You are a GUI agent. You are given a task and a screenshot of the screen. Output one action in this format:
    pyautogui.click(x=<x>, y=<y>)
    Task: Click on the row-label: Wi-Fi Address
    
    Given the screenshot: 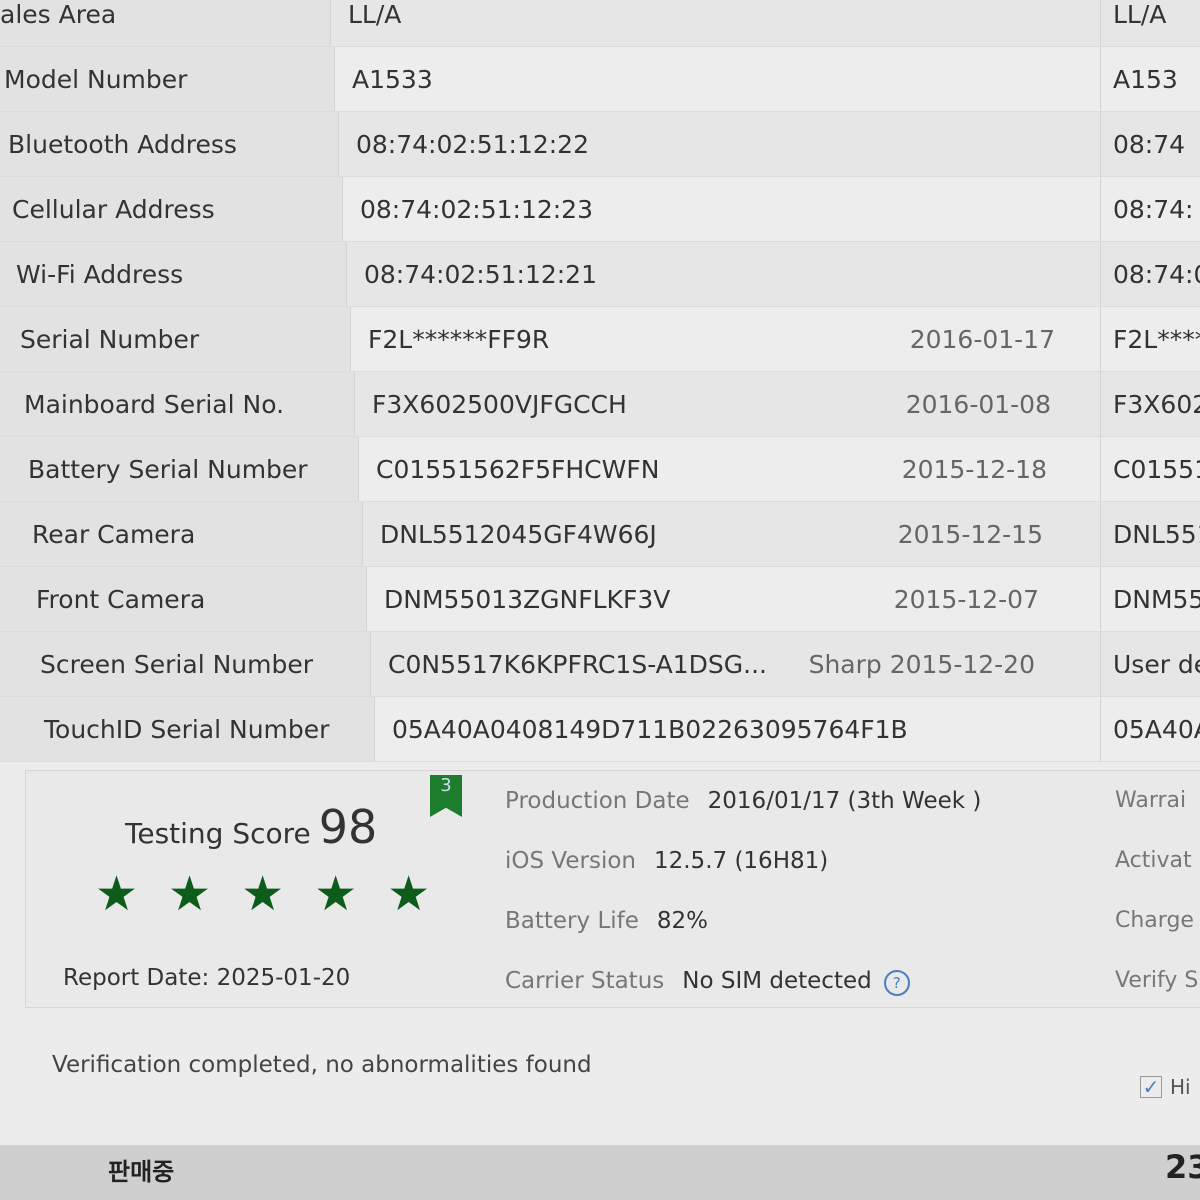 What is the action you would take?
    pyautogui.click(x=173, y=274)
    